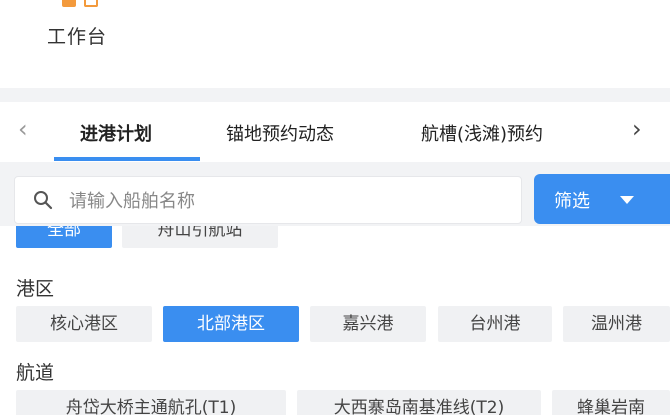 Image resolution: width=670 pixels, height=415 pixels. What do you see at coordinates (43, 200) in the screenshot?
I see `search-icon` at bounding box center [43, 200].